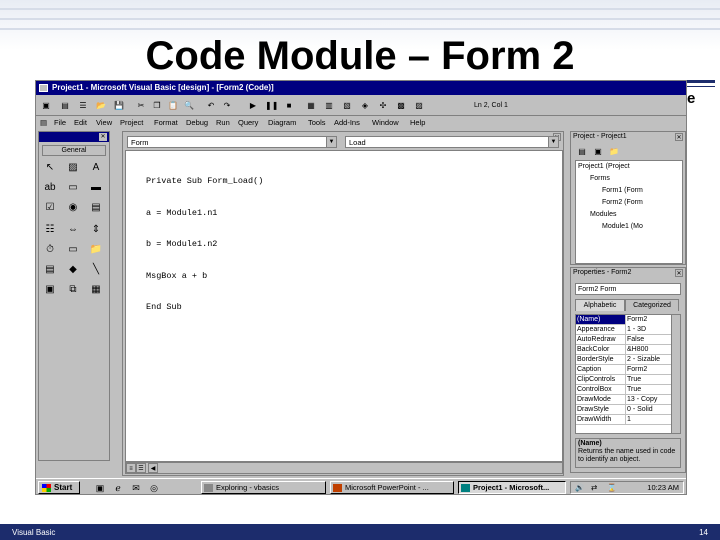 The width and height of the screenshot is (720, 540). Describe the element at coordinates (253, 105) in the screenshot. I see `run-icon: ▶` at that location.